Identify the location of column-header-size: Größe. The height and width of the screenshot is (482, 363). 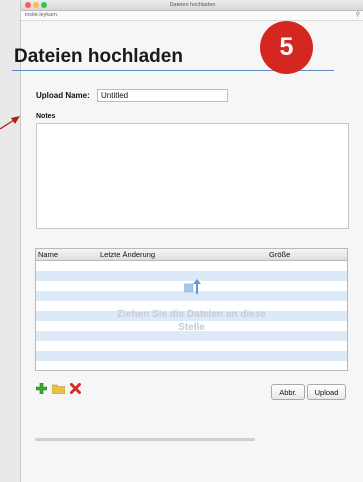
(279, 254).